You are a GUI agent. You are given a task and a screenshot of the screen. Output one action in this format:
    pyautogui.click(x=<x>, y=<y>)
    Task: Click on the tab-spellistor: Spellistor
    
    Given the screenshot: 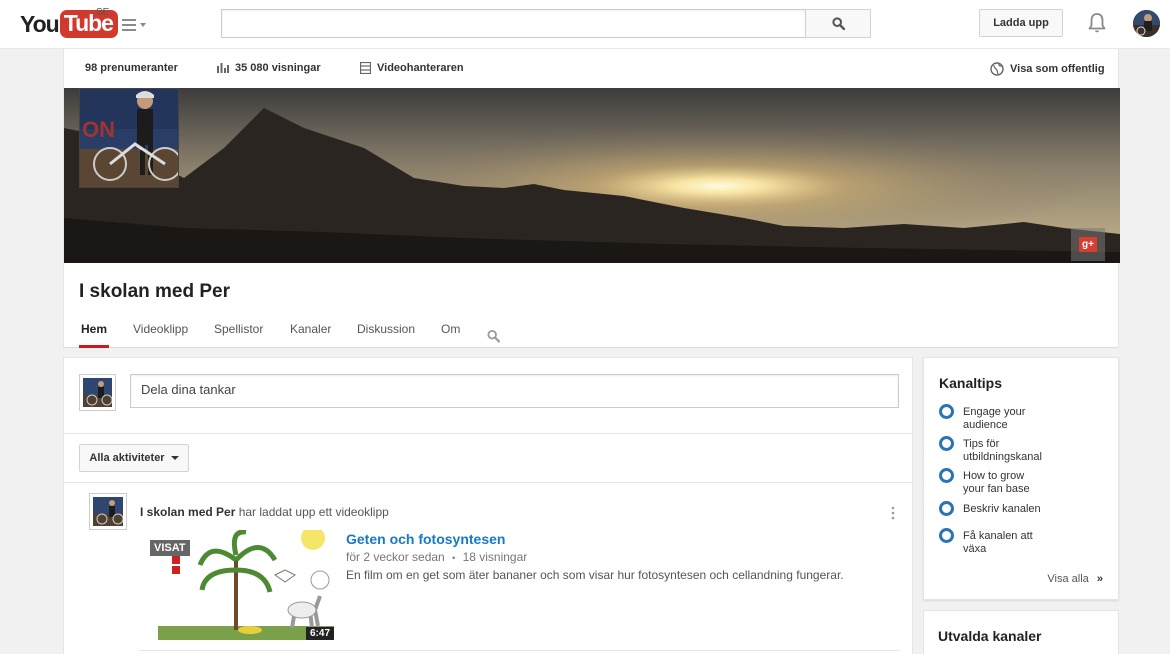 What is the action you would take?
    pyautogui.click(x=238, y=335)
    